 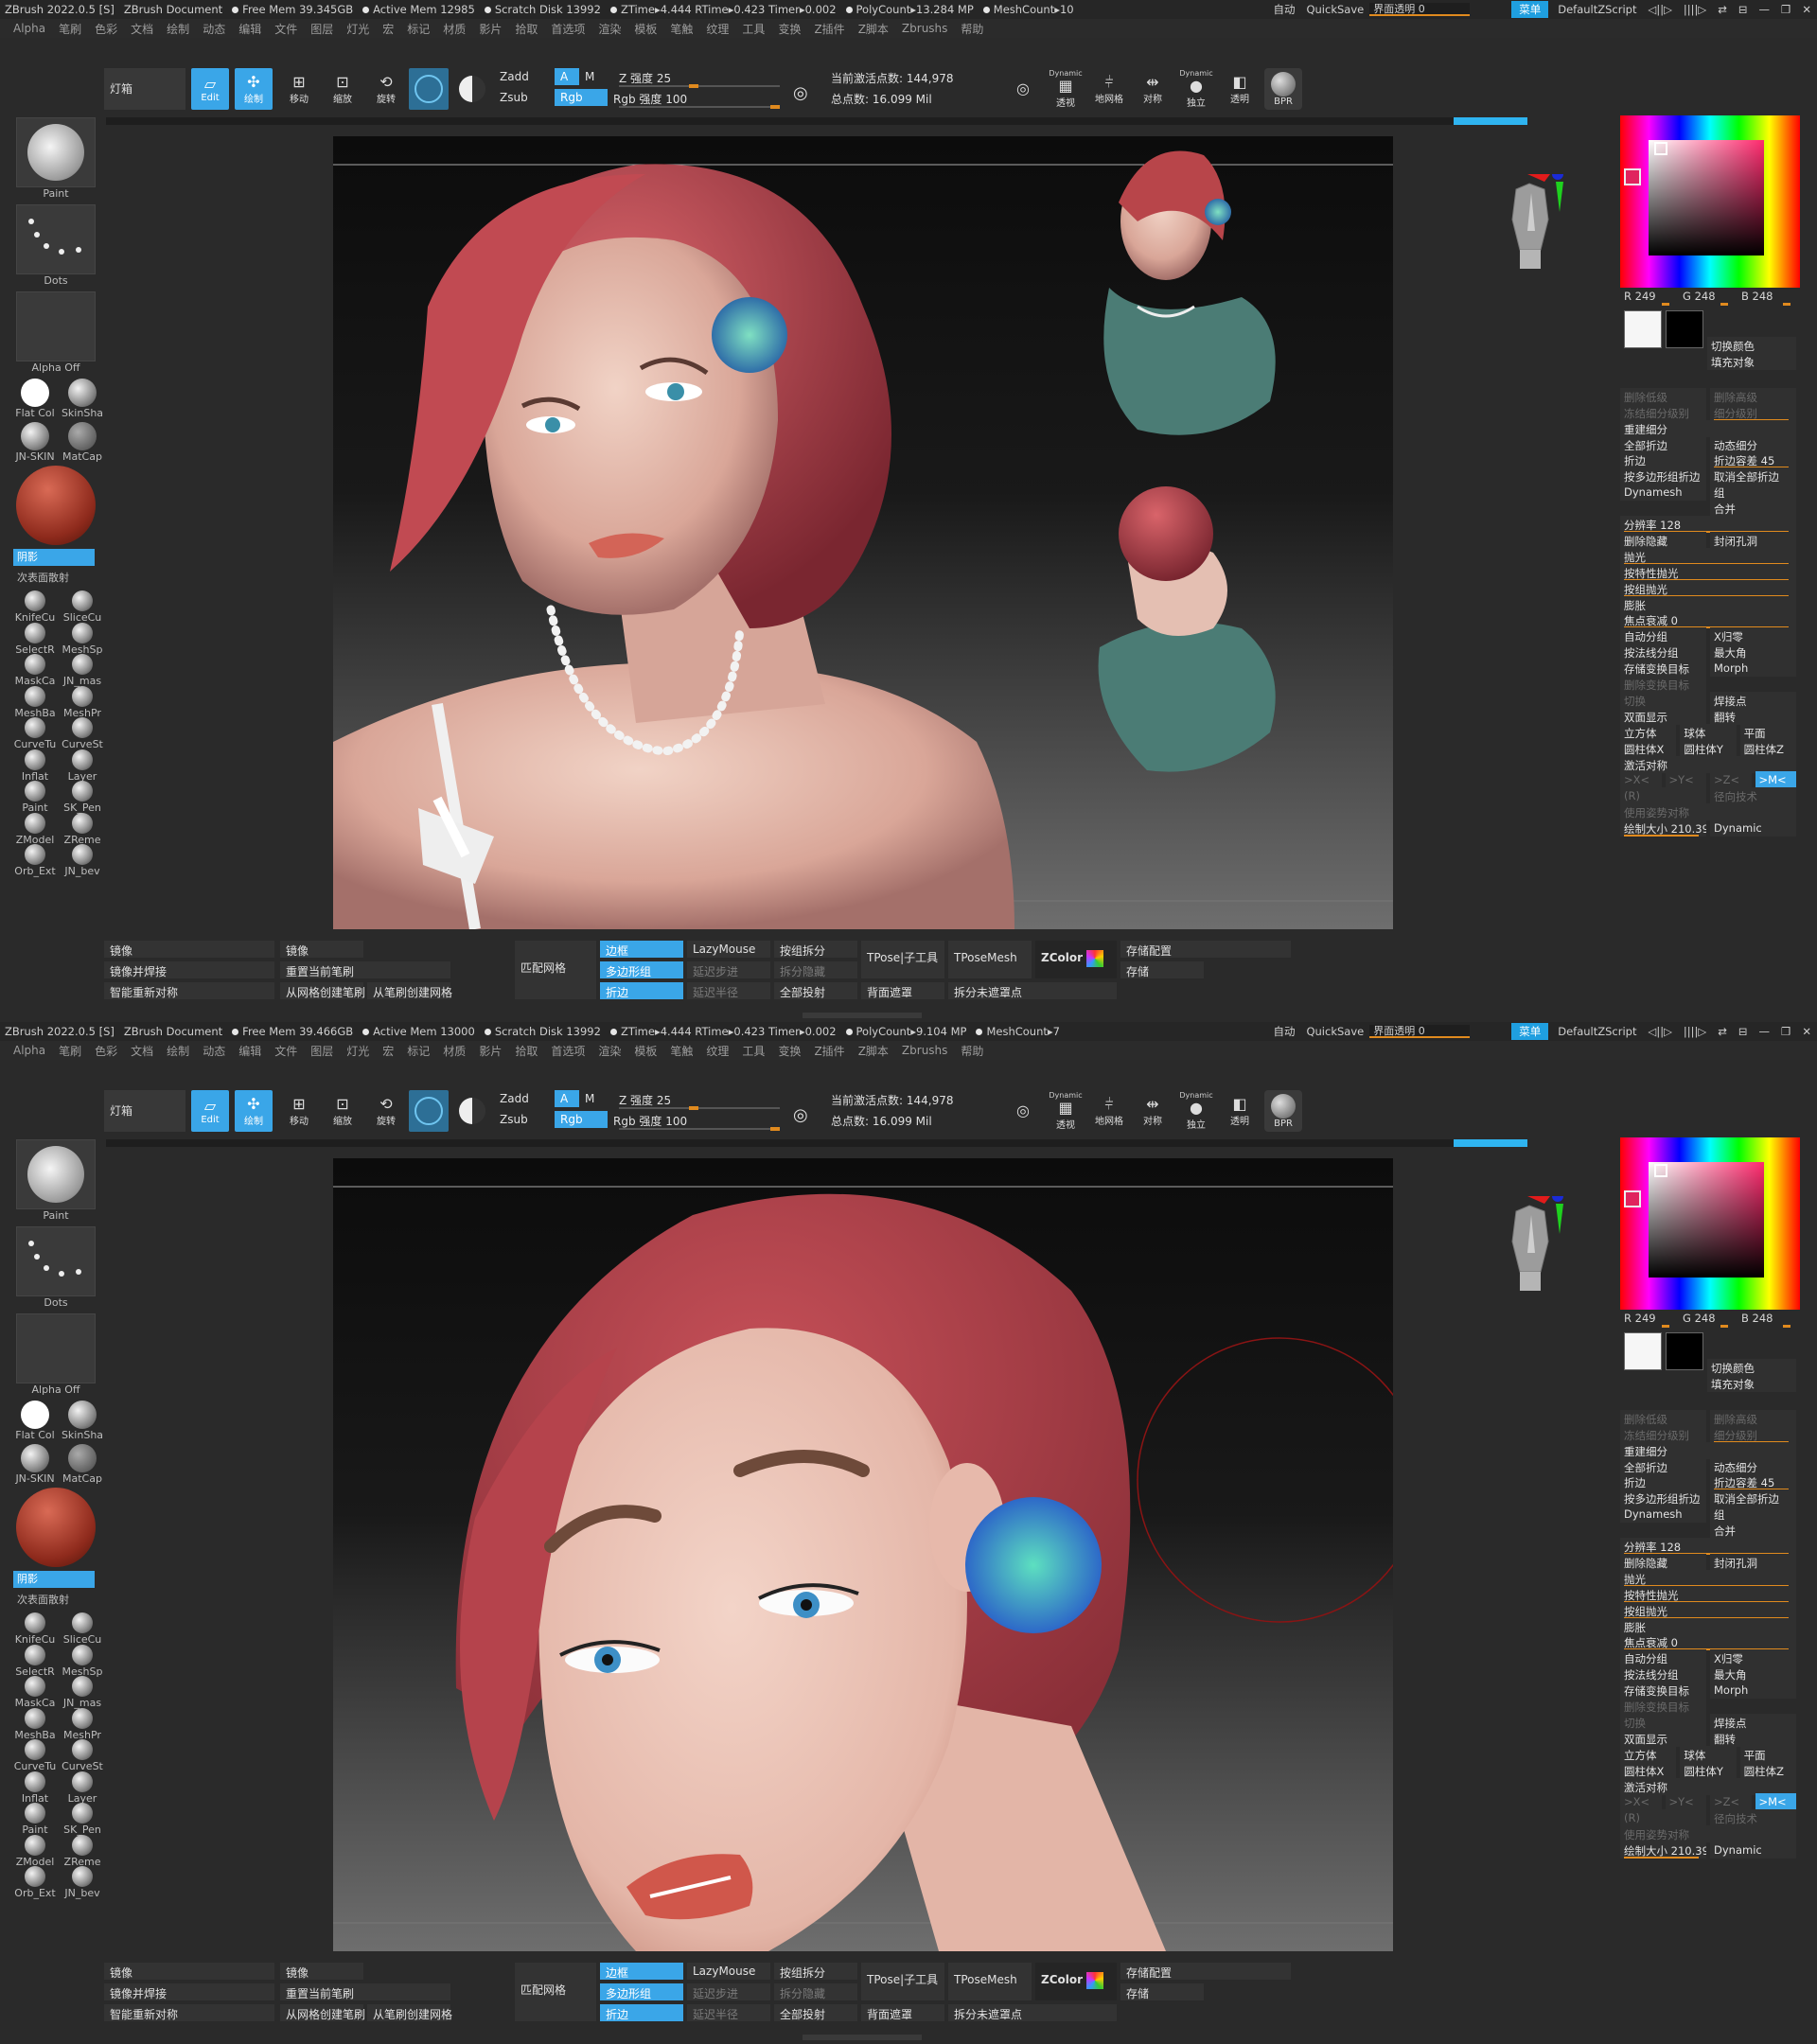 What do you see at coordinates (1162, 969) in the screenshot?
I see `save-button: 存储` at bounding box center [1162, 969].